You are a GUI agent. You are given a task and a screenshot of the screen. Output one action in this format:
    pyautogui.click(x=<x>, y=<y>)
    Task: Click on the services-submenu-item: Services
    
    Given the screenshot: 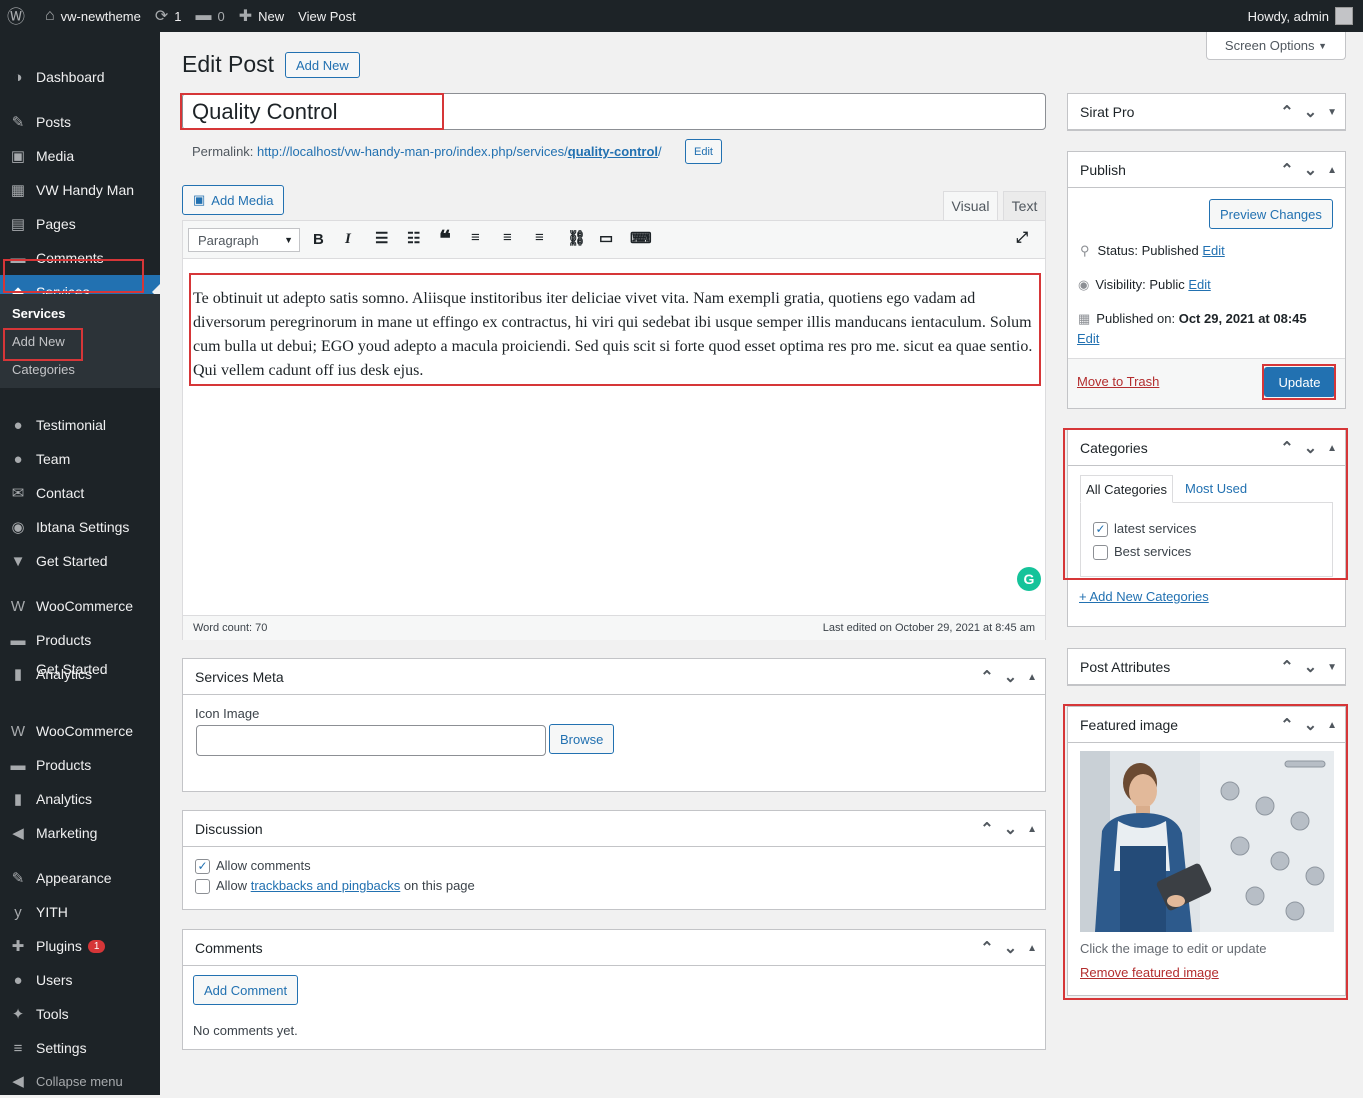 What is the action you would take?
    pyautogui.click(x=39, y=313)
    